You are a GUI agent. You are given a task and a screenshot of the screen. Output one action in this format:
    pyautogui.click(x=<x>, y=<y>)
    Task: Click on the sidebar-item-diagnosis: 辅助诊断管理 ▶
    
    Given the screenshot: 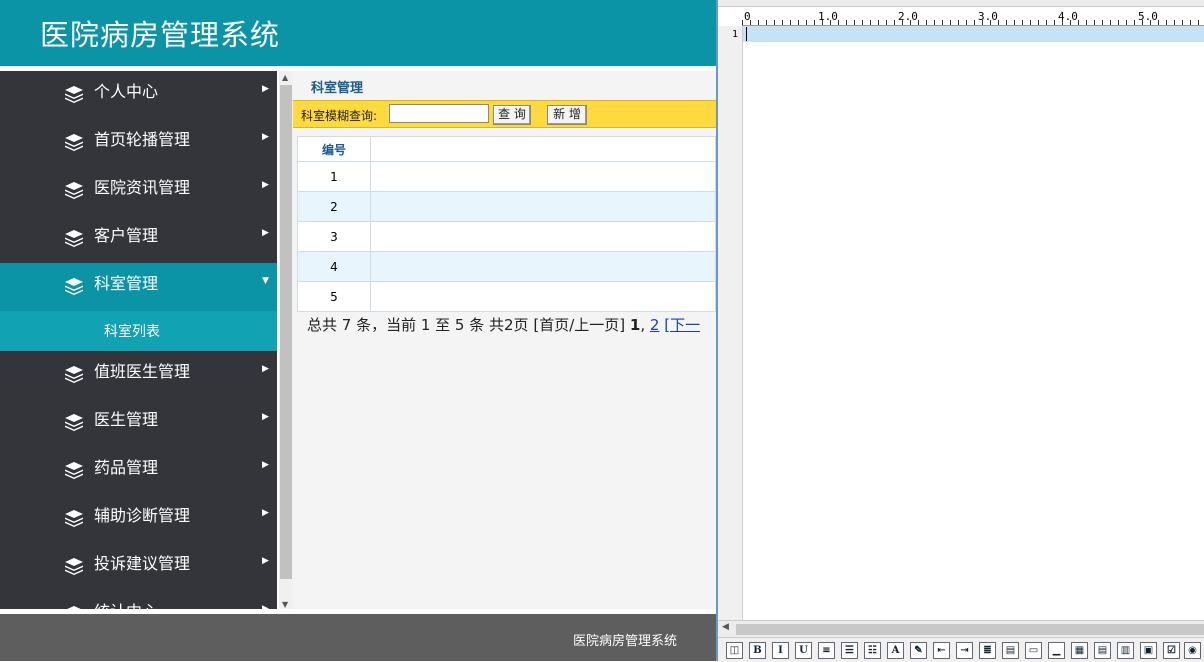 What is the action you would take?
    pyautogui.click(x=138, y=519)
    